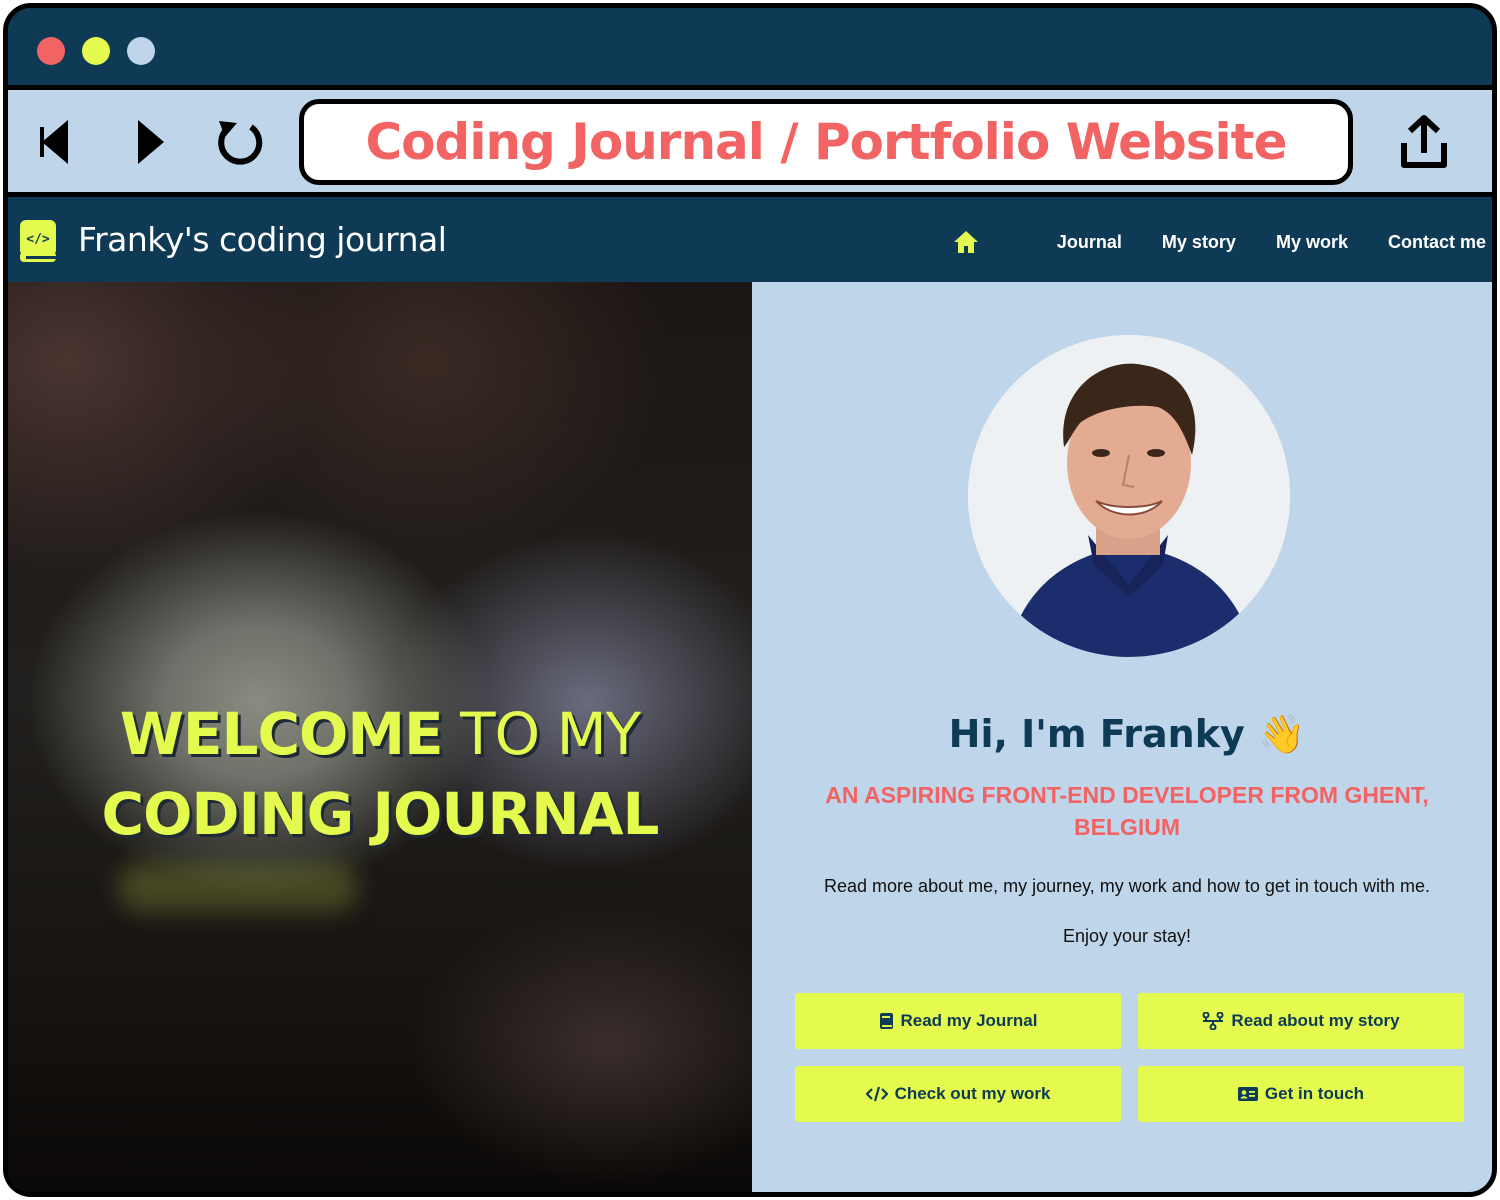 The width and height of the screenshot is (1500, 1200). I want to click on code-icon, so click(876, 1094).